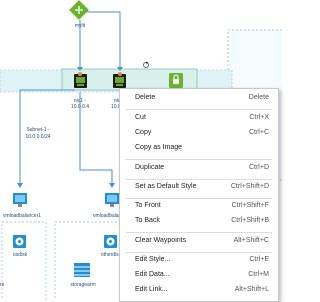 This screenshot has height=302, width=320. What do you see at coordinates (150, 167) in the screenshot?
I see `menu-item-label: Duplicate` at bounding box center [150, 167].